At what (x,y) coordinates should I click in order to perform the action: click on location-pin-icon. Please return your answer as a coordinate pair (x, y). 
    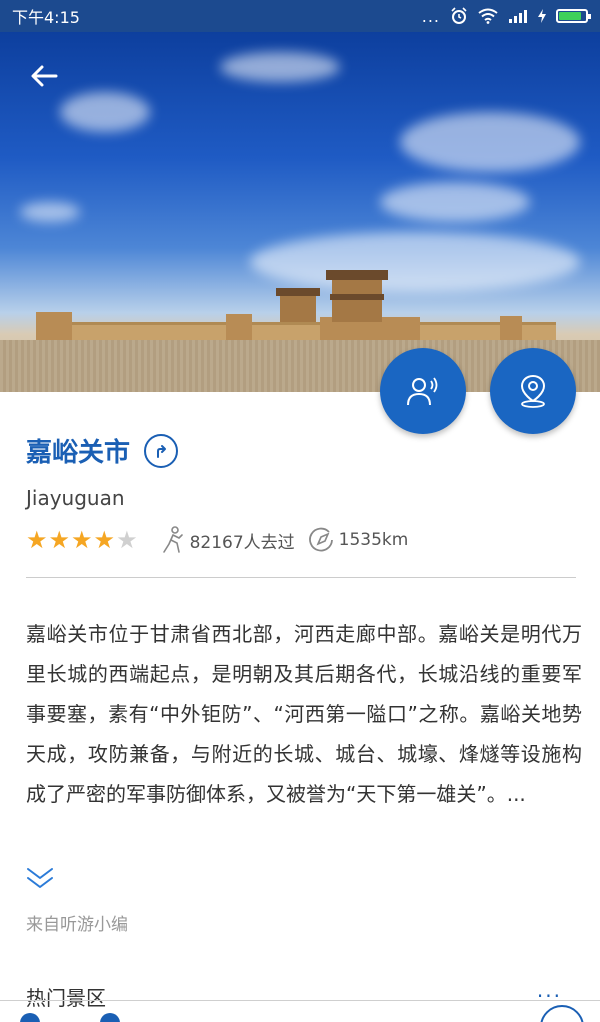
    Looking at the image, I should click on (533, 391).